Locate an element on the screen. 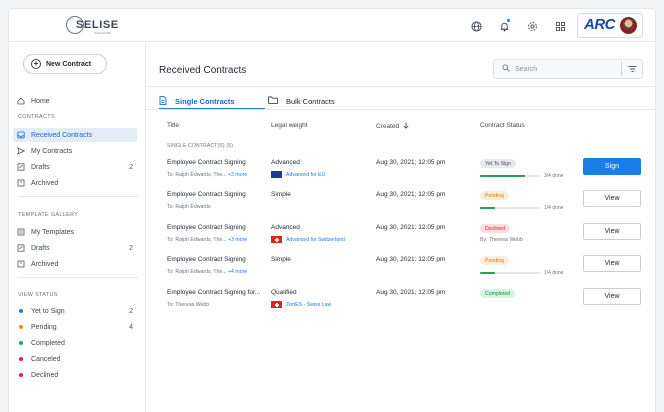  bell-icon is located at coordinates (504, 26).